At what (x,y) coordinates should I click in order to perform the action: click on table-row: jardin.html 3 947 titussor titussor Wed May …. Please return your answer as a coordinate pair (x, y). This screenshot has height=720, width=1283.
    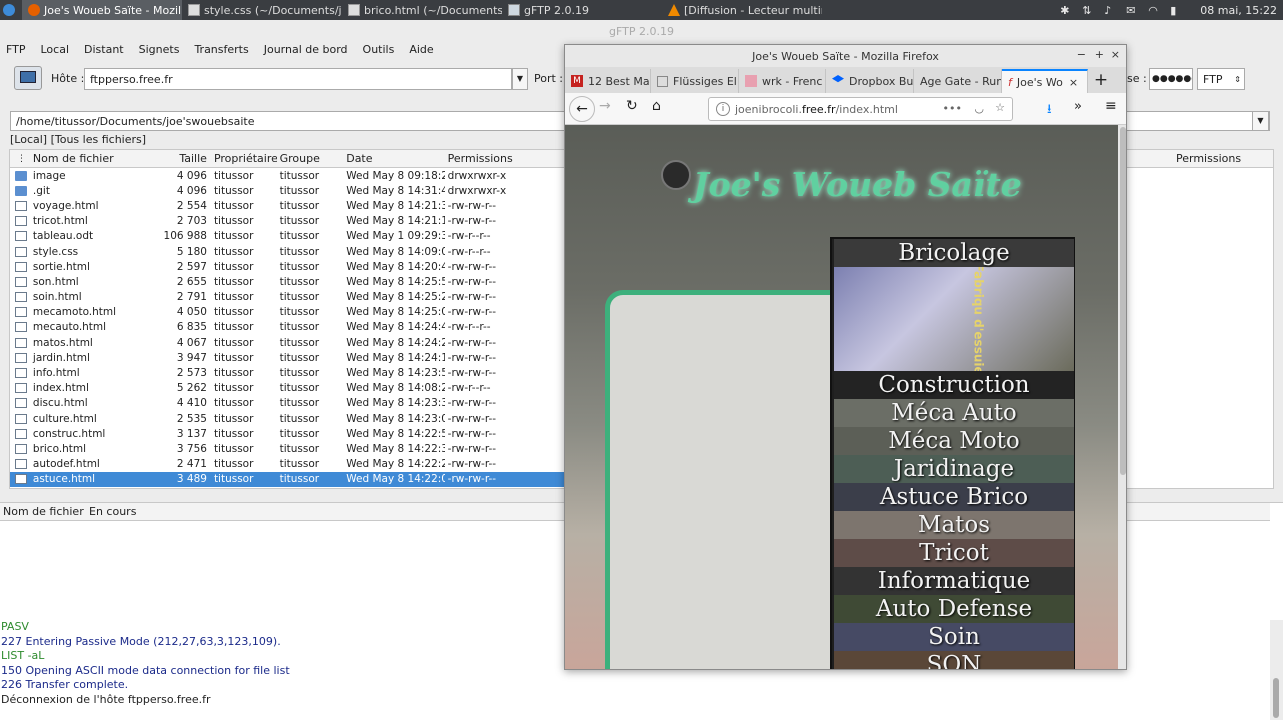
    Looking at the image, I should click on (287, 357).